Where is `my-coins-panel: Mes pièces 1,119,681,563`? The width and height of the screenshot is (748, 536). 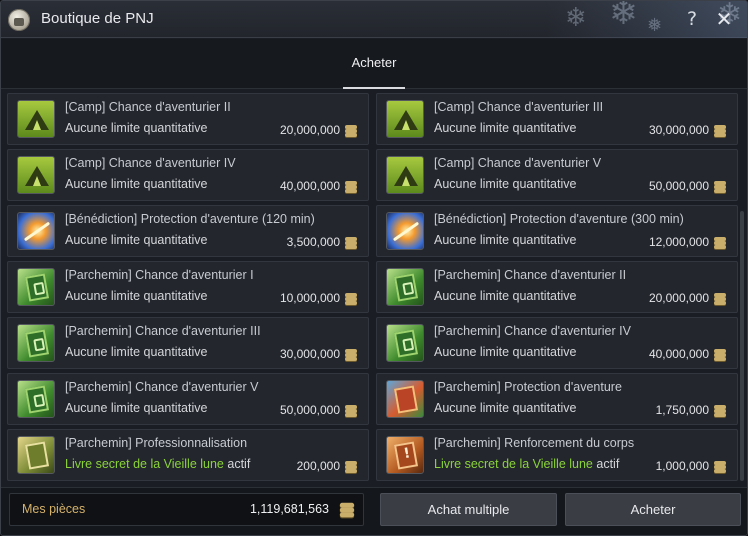
my-coins-panel: Mes pièces 1,119,681,563 is located at coordinates (186, 509).